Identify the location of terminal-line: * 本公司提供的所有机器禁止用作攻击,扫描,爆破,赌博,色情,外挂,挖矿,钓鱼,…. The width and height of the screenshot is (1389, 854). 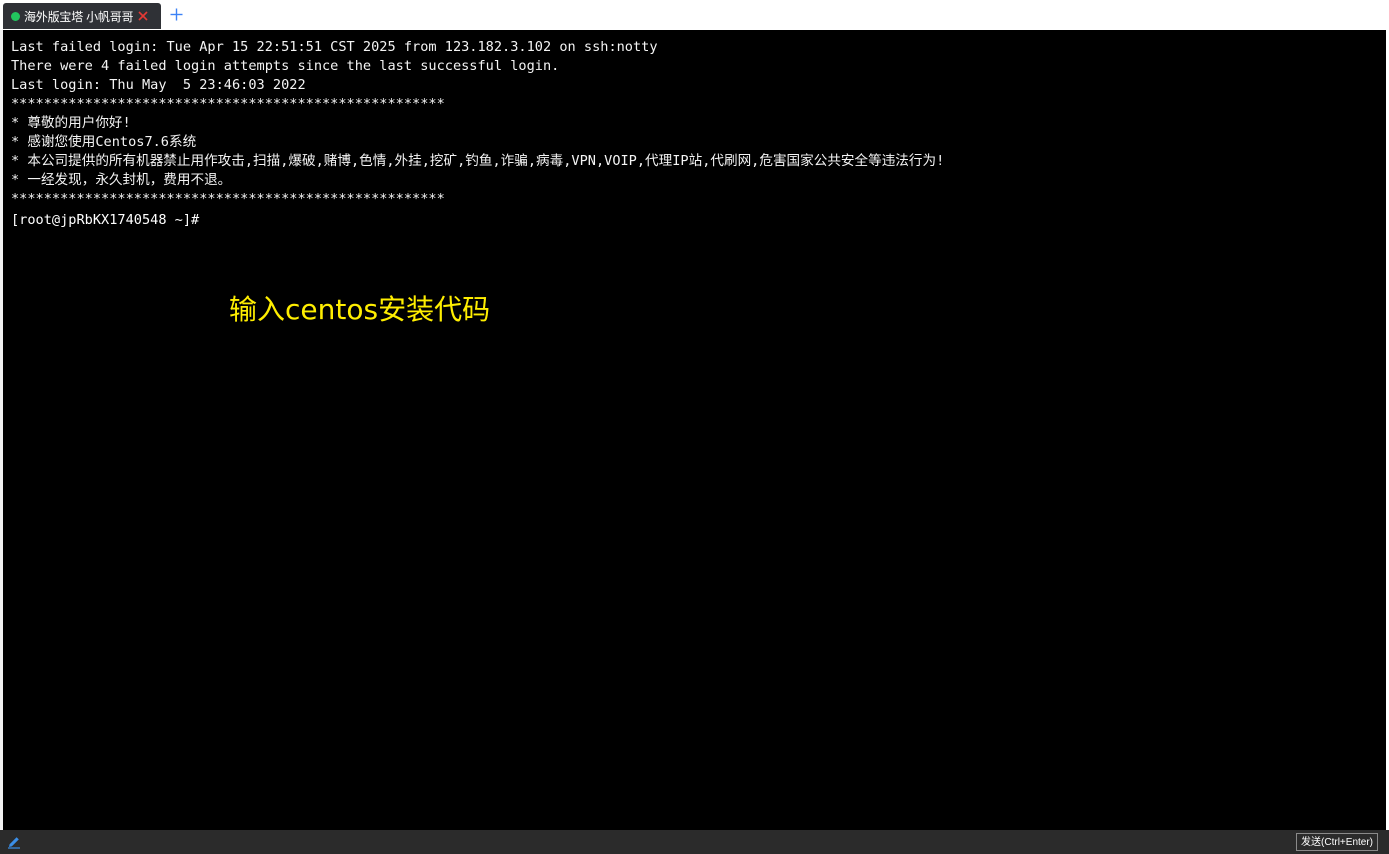
(478, 161).